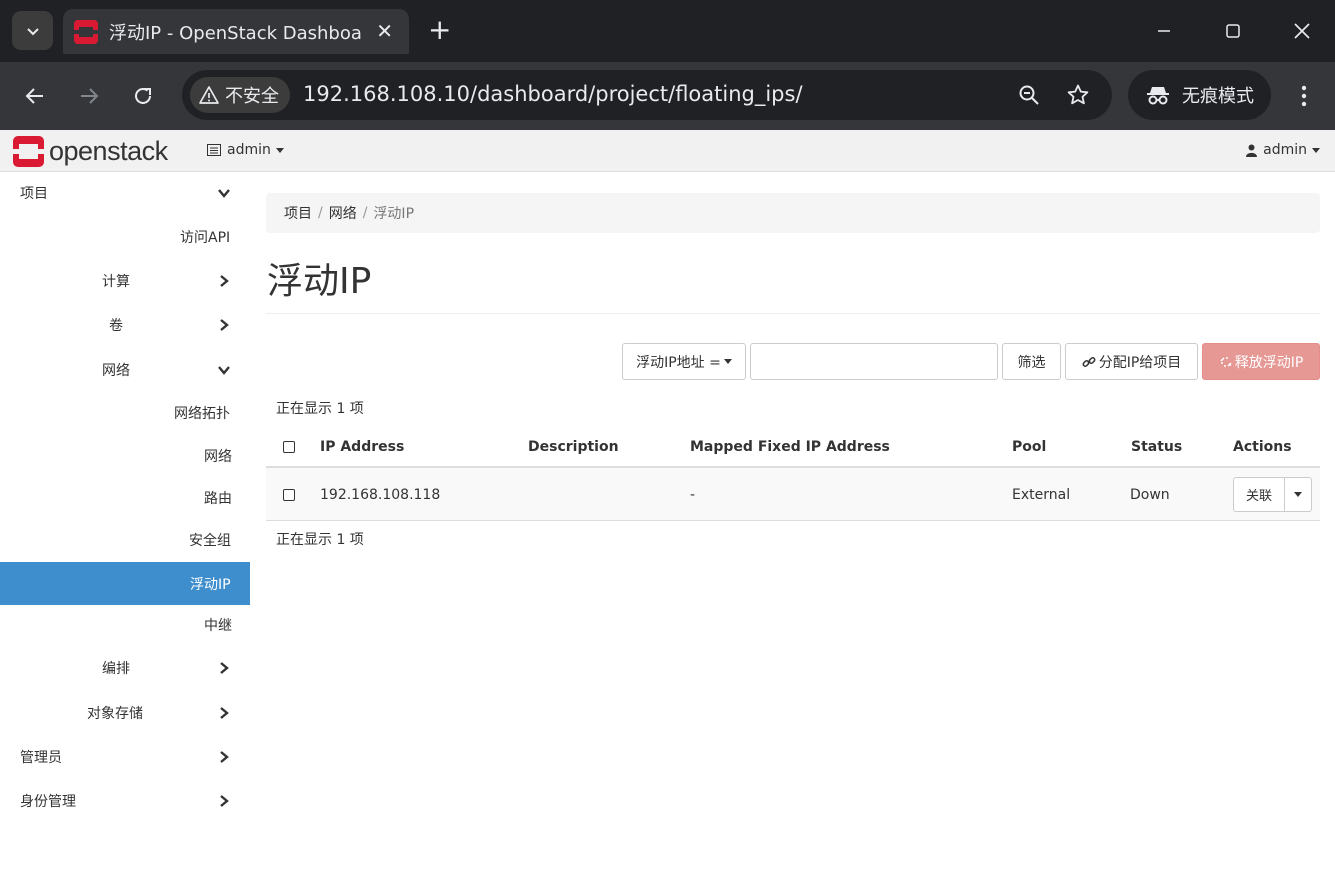 The width and height of the screenshot is (1335, 870). Describe the element at coordinates (125, 413) in the screenshot. I see `sidebar-item-network-topology: 网络拓扑` at that location.